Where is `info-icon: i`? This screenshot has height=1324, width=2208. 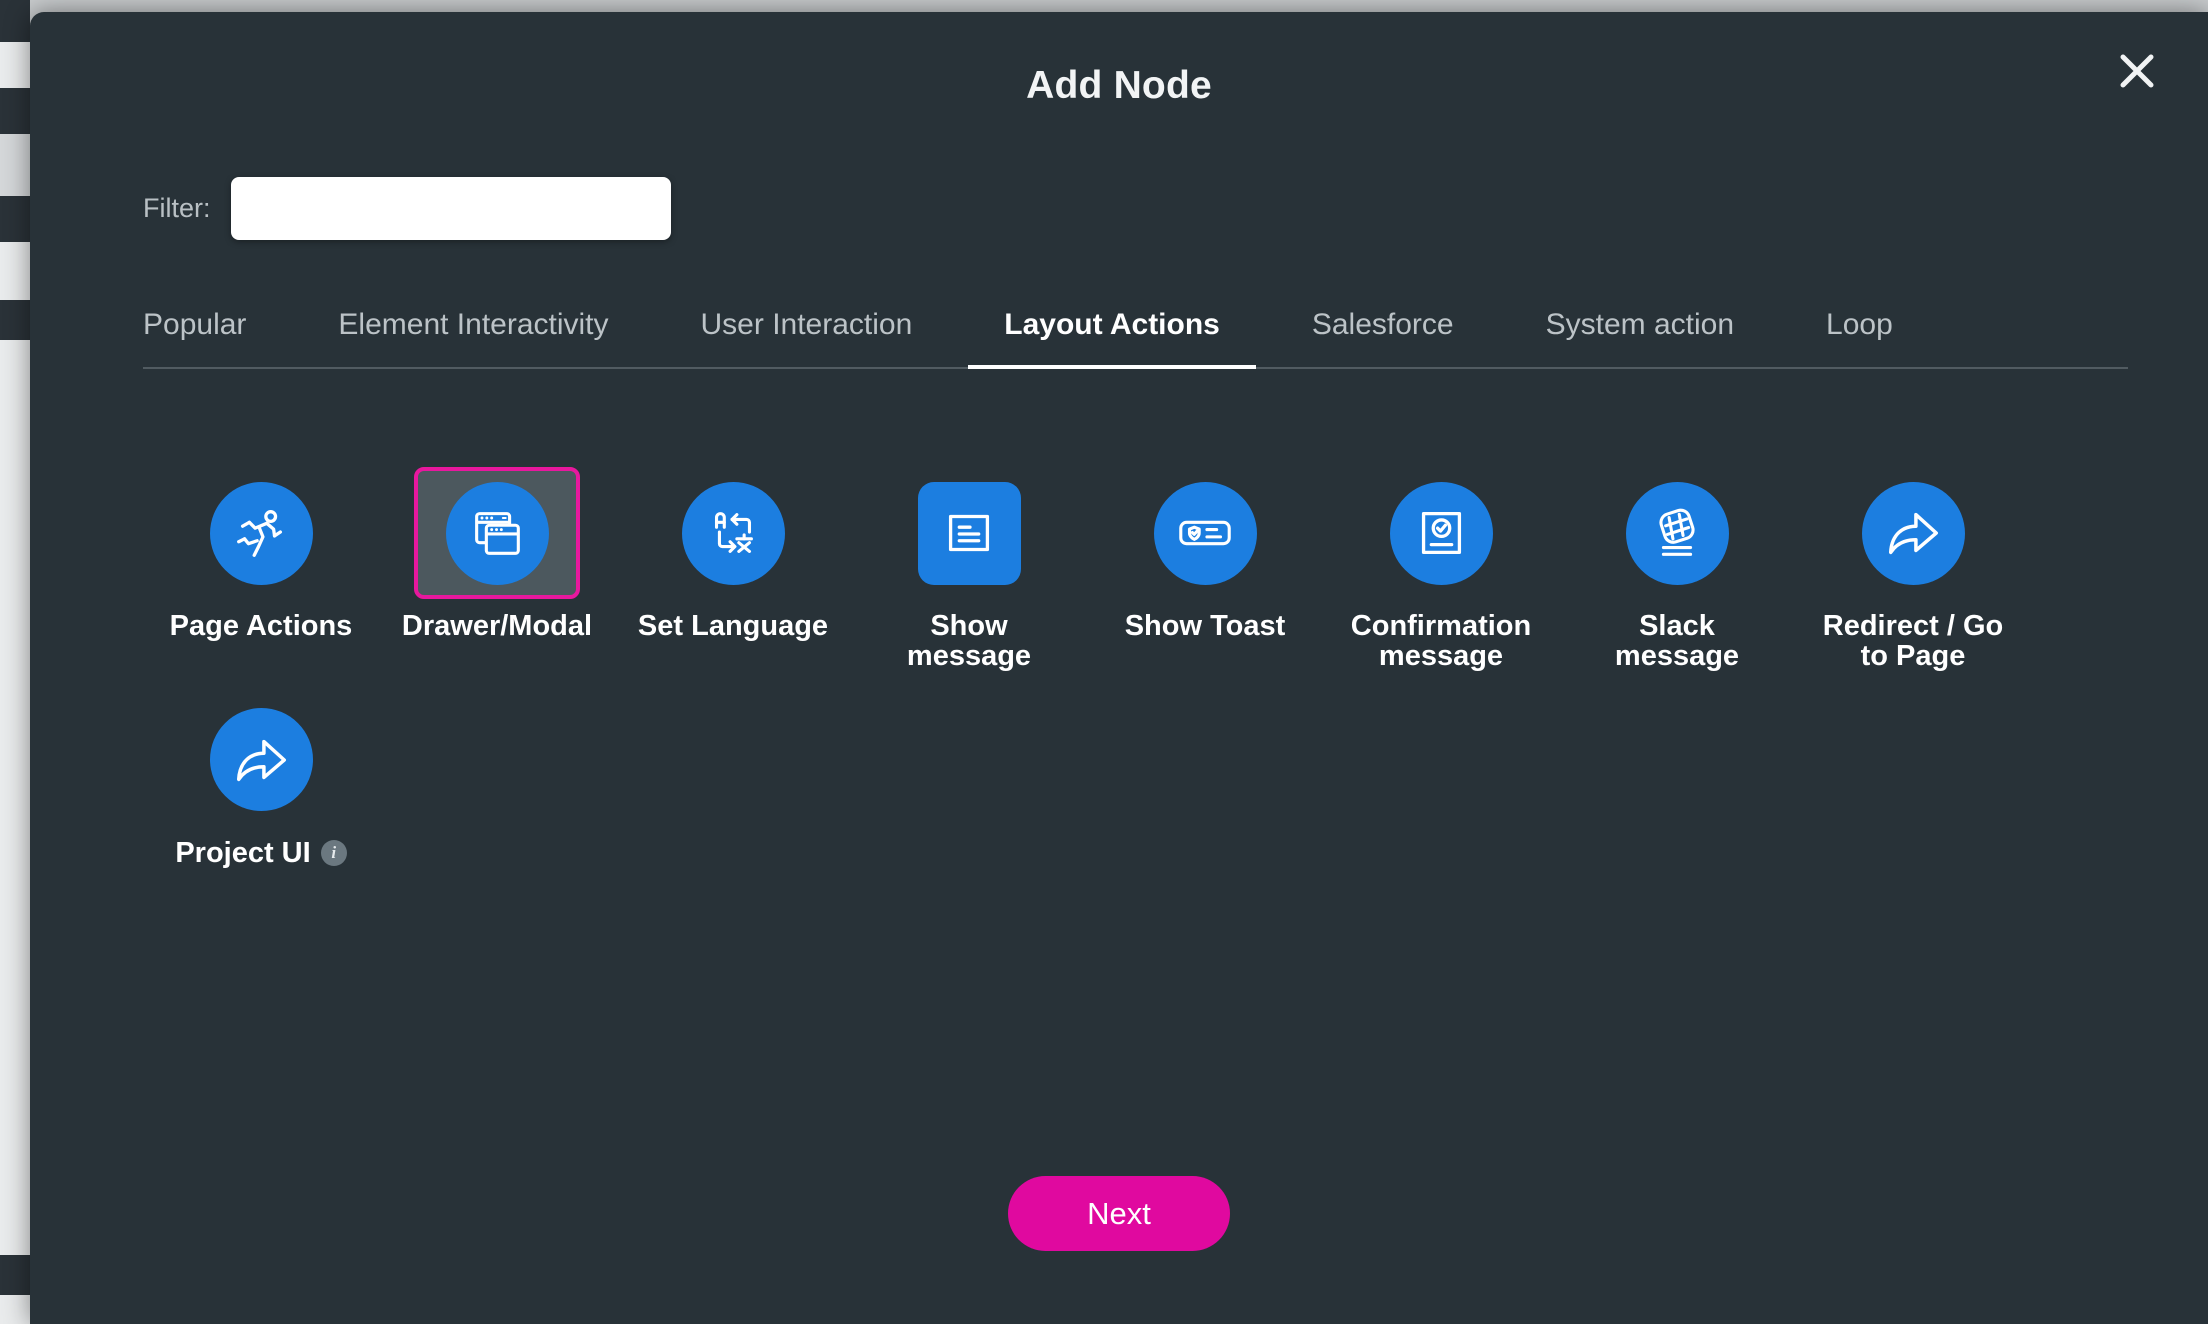
info-icon: i is located at coordinates (333, 853).